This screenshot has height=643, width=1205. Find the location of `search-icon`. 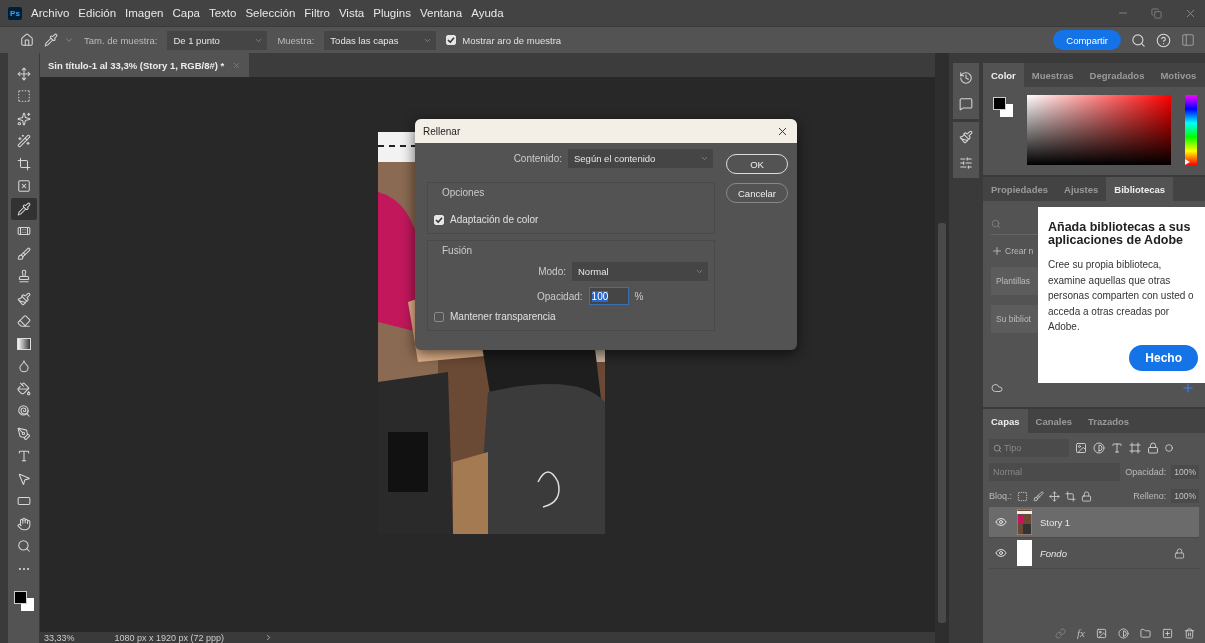

search-icon is located at coordinates (1138, 40).